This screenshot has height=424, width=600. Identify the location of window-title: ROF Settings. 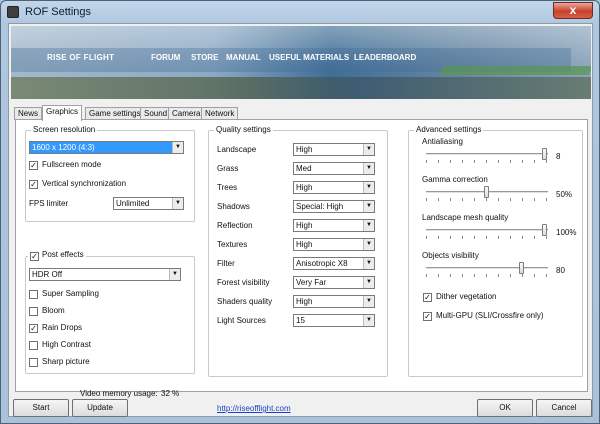
(58, 12).